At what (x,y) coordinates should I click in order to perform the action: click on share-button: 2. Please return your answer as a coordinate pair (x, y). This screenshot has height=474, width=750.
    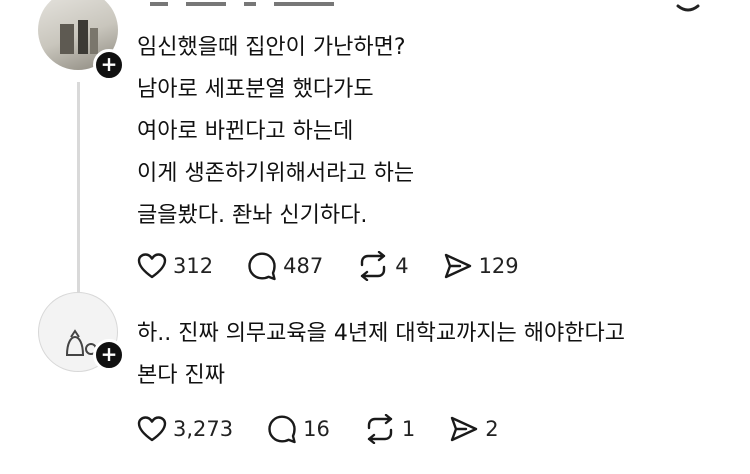
    Looking at the image, I should click on (474, 429).